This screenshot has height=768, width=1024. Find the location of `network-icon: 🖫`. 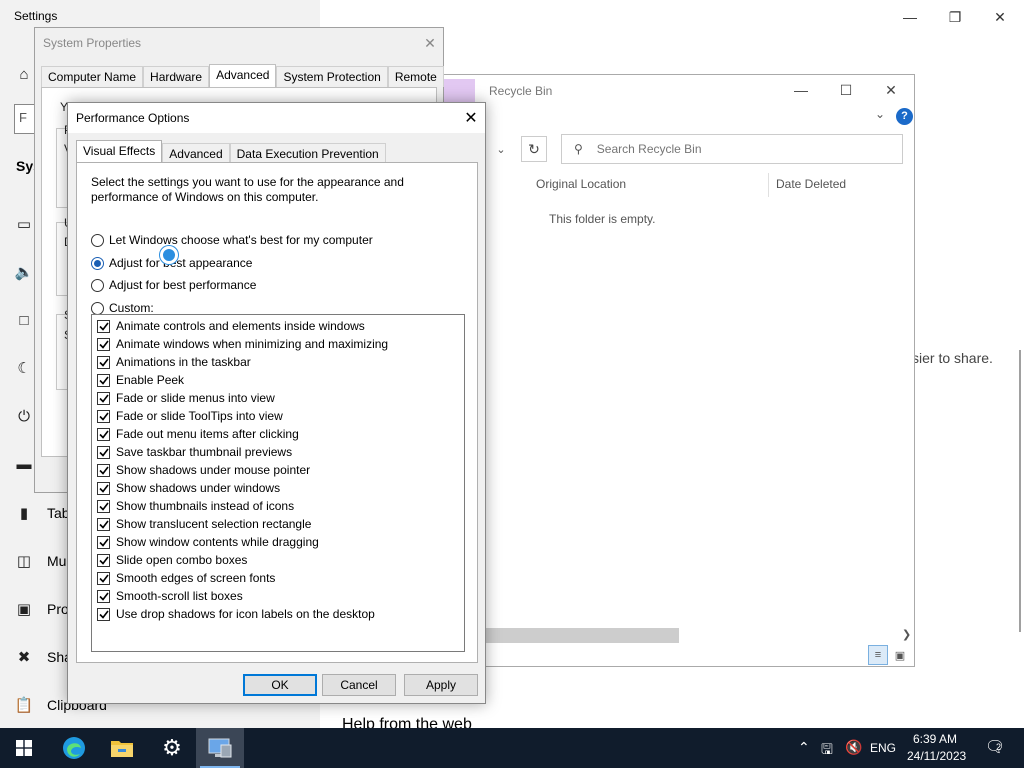

network-icon: 🖫 is located at coordinates (827, 751).